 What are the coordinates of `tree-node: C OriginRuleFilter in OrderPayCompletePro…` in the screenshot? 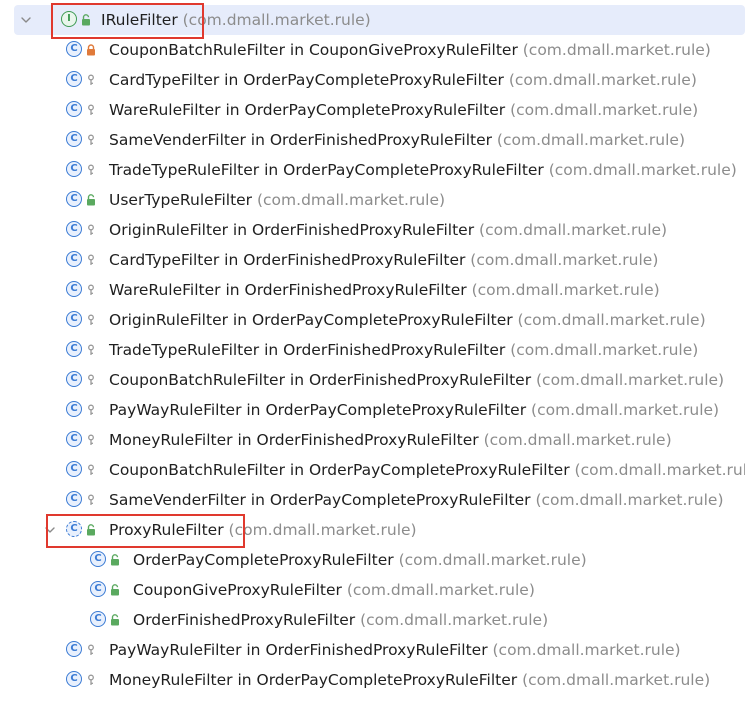 It's located at (372, 320).